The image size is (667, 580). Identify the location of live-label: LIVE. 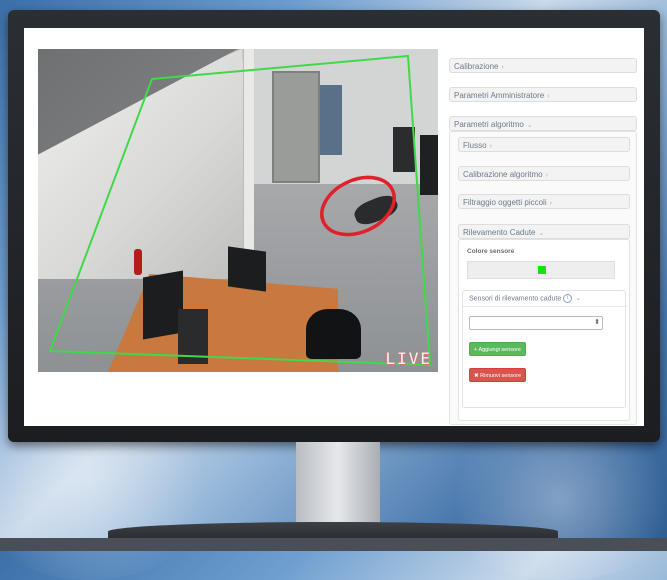
(408, 358).